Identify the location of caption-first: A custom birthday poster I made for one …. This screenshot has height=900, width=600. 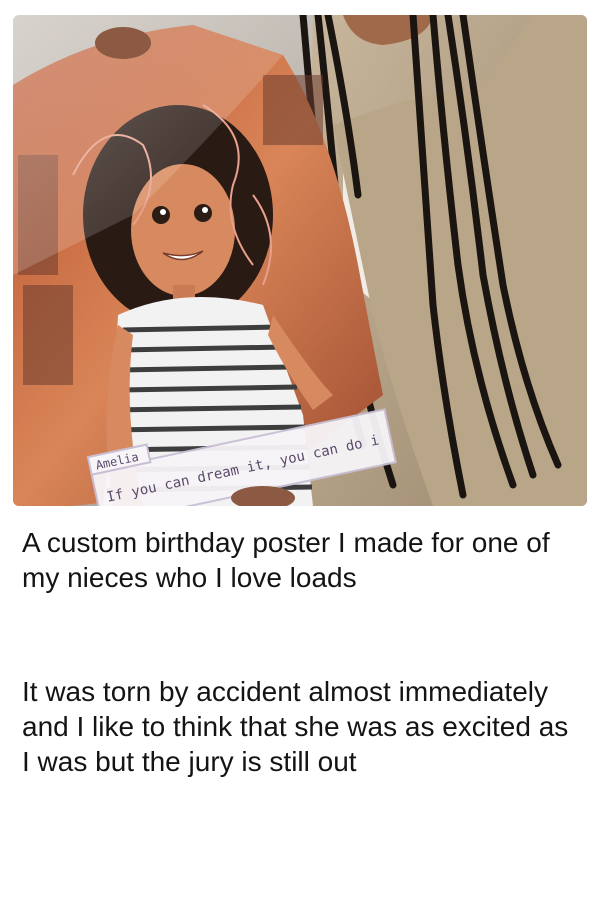
(286, 560).